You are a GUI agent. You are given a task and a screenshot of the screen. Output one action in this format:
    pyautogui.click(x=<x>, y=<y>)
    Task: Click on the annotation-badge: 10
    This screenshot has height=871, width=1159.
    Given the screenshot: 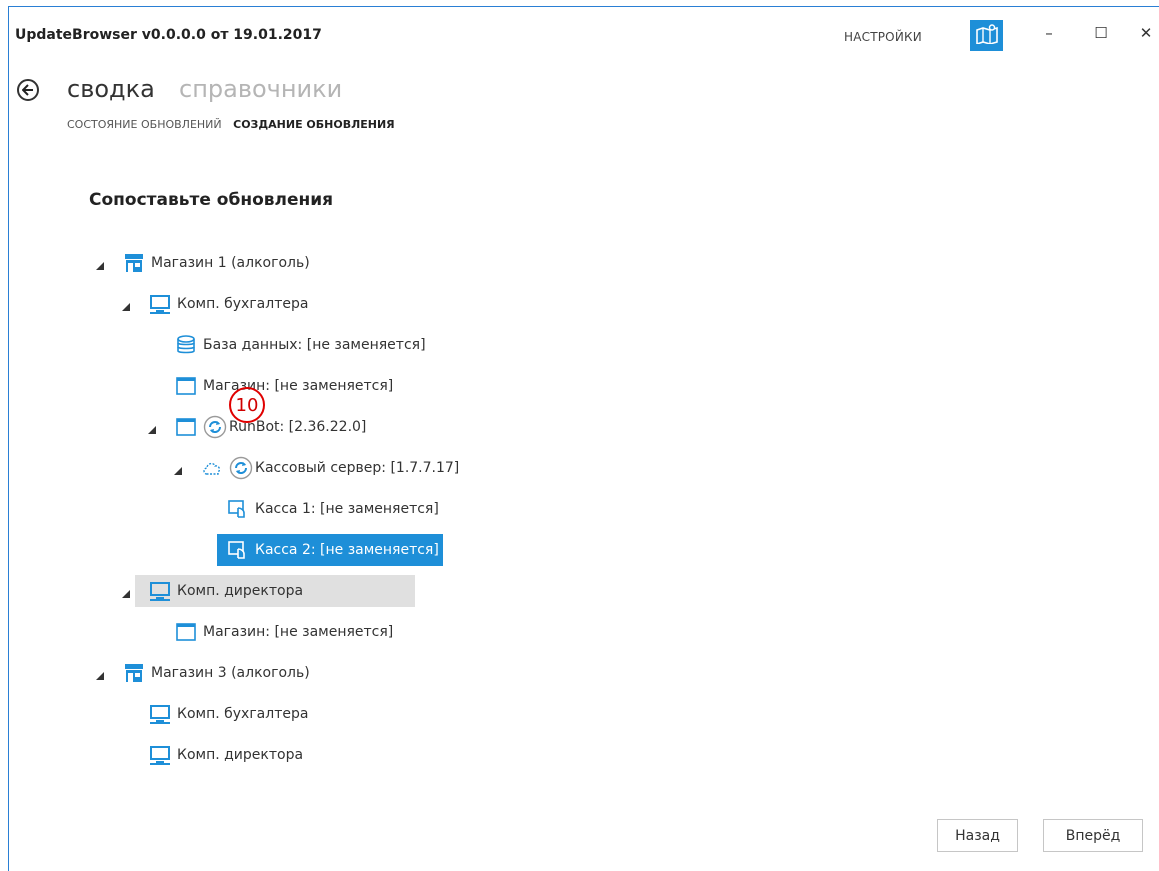 What is the action you would take?
    pyautogui.click(x=247, y=405)
    